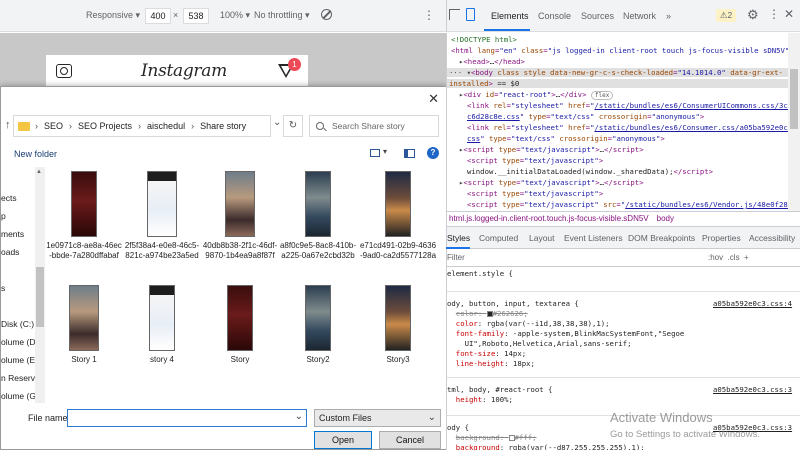 The width and height of the screenshot is (800, 450). What do you see at coordinates (661, 238) in the screenshot?
I see `tab-dom-breakpoints: DOM Breakpoints` at bounding box center [661, 238].